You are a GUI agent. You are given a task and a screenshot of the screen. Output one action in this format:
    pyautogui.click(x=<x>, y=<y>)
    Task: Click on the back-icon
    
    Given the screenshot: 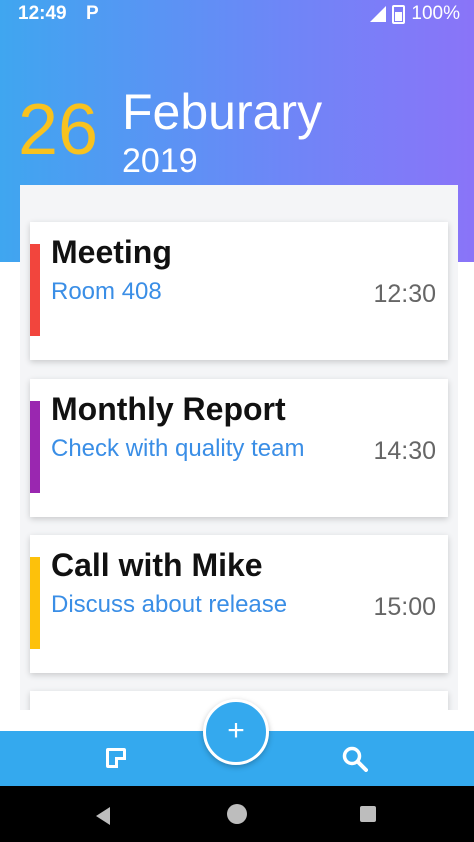 What is the action you would take?
    pyautogui.click(x=103, y=816)
    